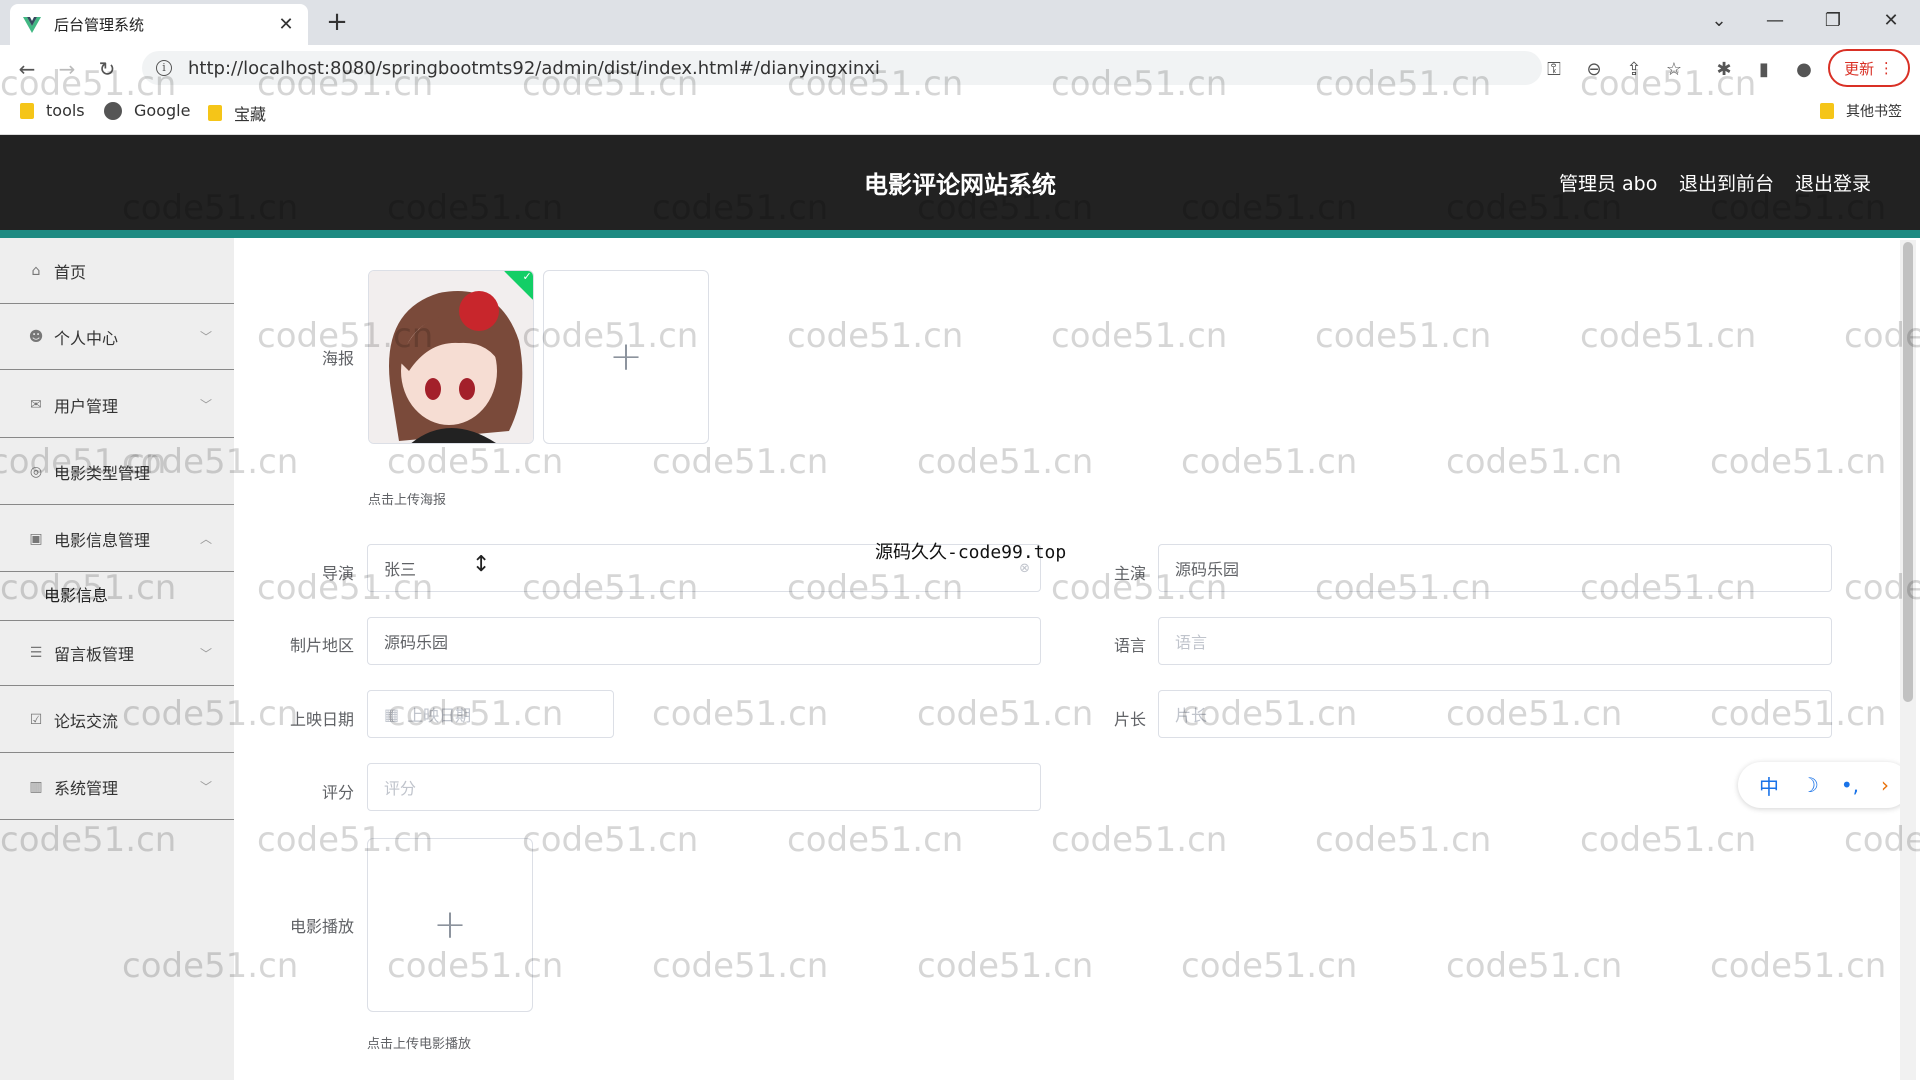 This screenshot has height=1080, width=1920. What do you see at coordinates (704, 787) in the screenshot?
I see `score-input: 评分` at bounding box center [704, 787].